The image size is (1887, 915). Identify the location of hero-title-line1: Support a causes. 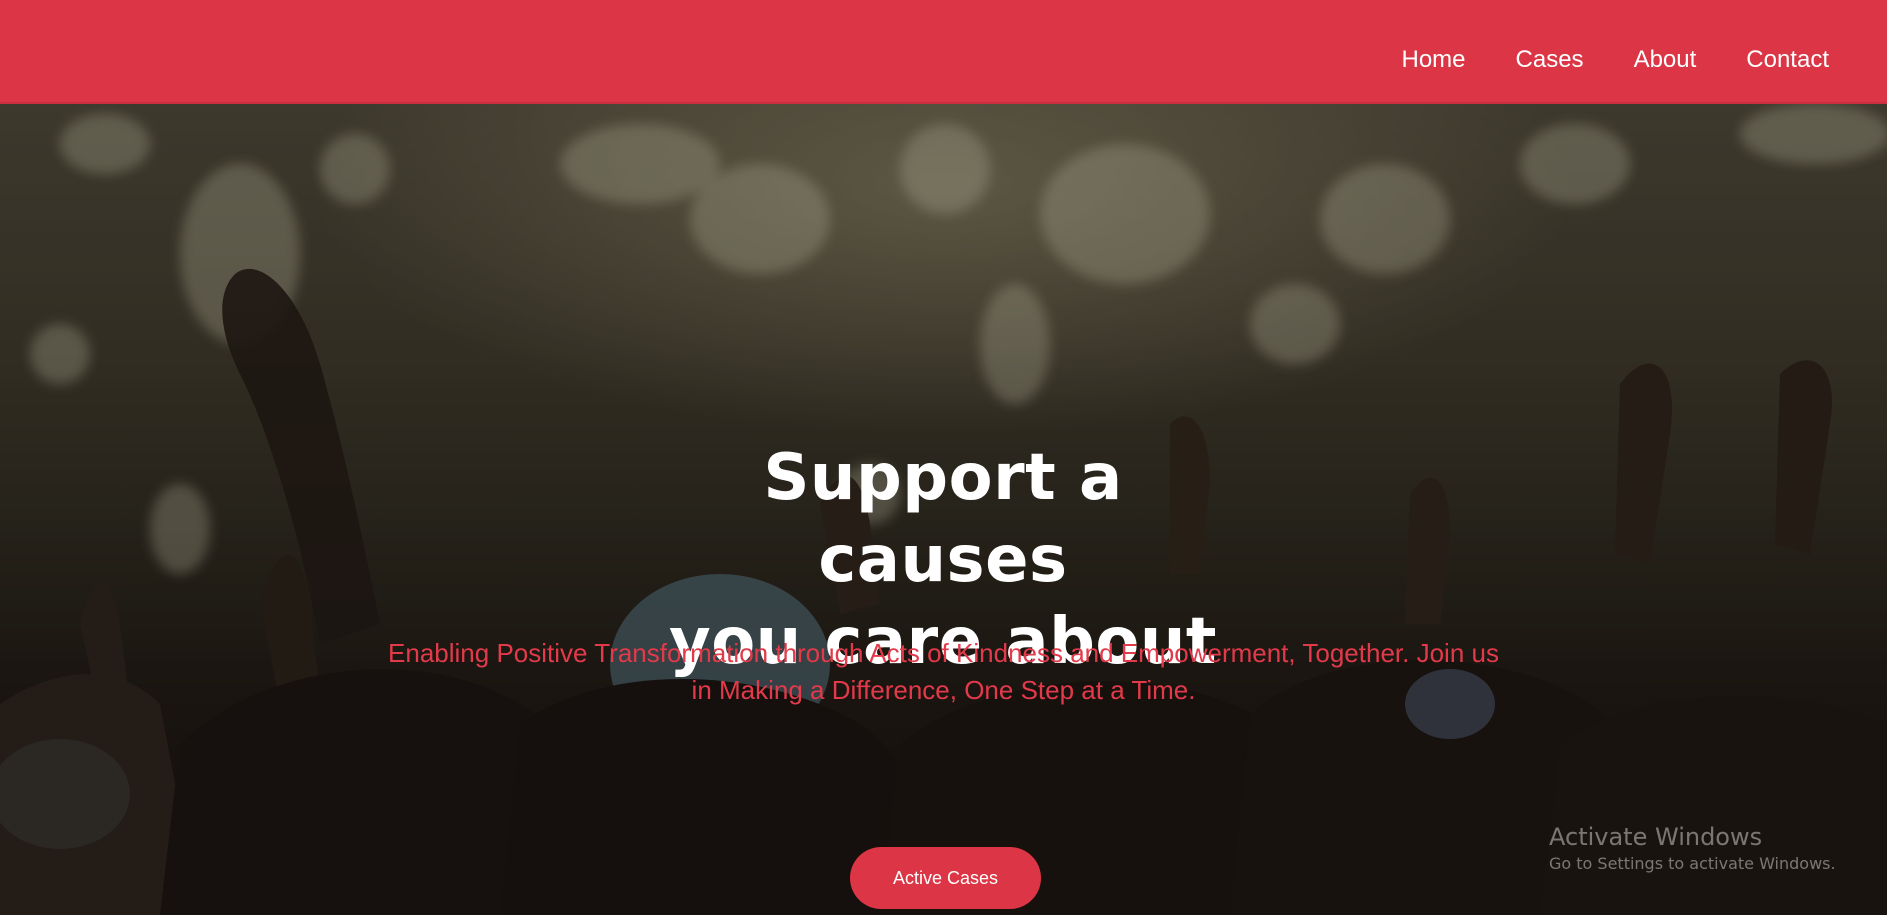
(943, 519).